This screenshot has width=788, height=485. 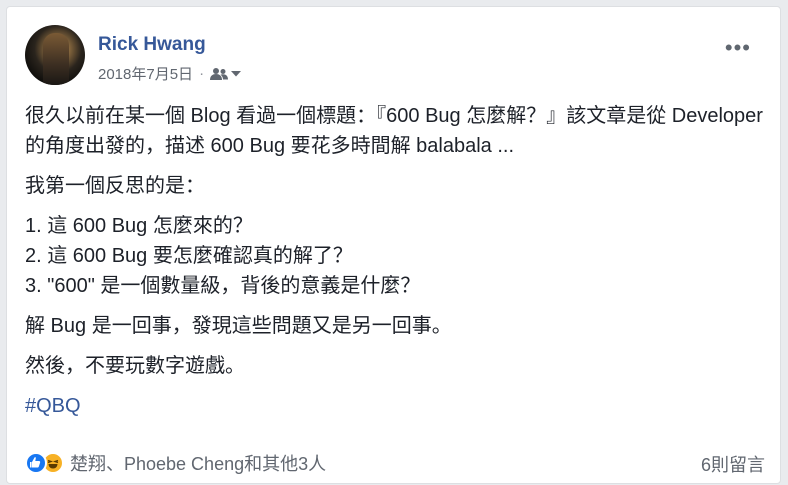 I want to click on post-paragraph: 然後，不要玩數字遊戲。, so click(x=135, y=366).